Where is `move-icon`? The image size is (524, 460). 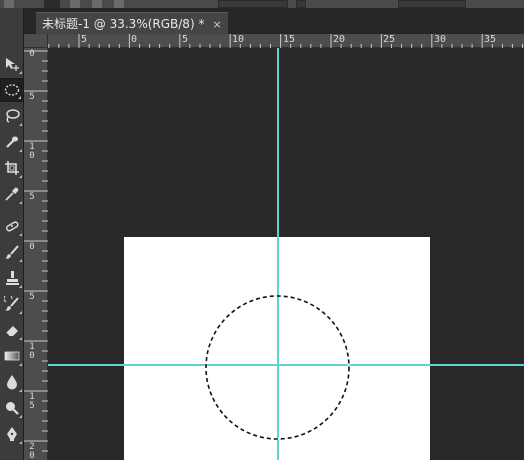
move-icon is located at coordinates (12, 64).